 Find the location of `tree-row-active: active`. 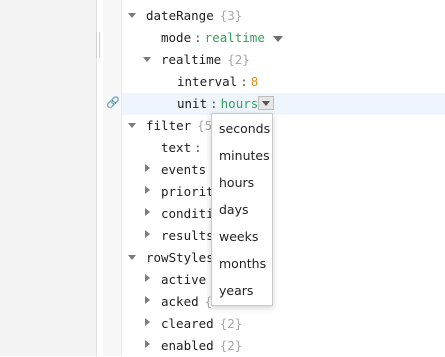

tree-row-active: active is located at coordinates (183, 280).